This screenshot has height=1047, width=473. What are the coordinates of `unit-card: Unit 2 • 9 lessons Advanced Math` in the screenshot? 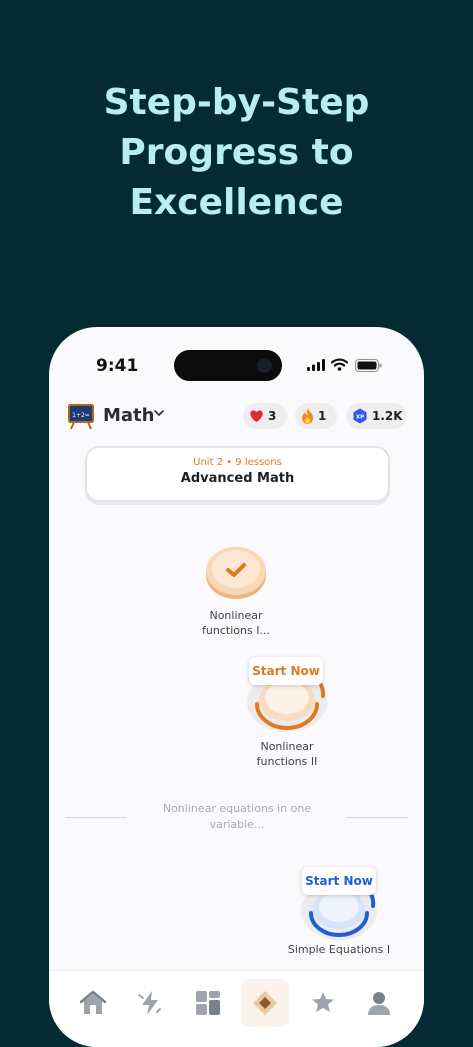 It's located at (237, 474).